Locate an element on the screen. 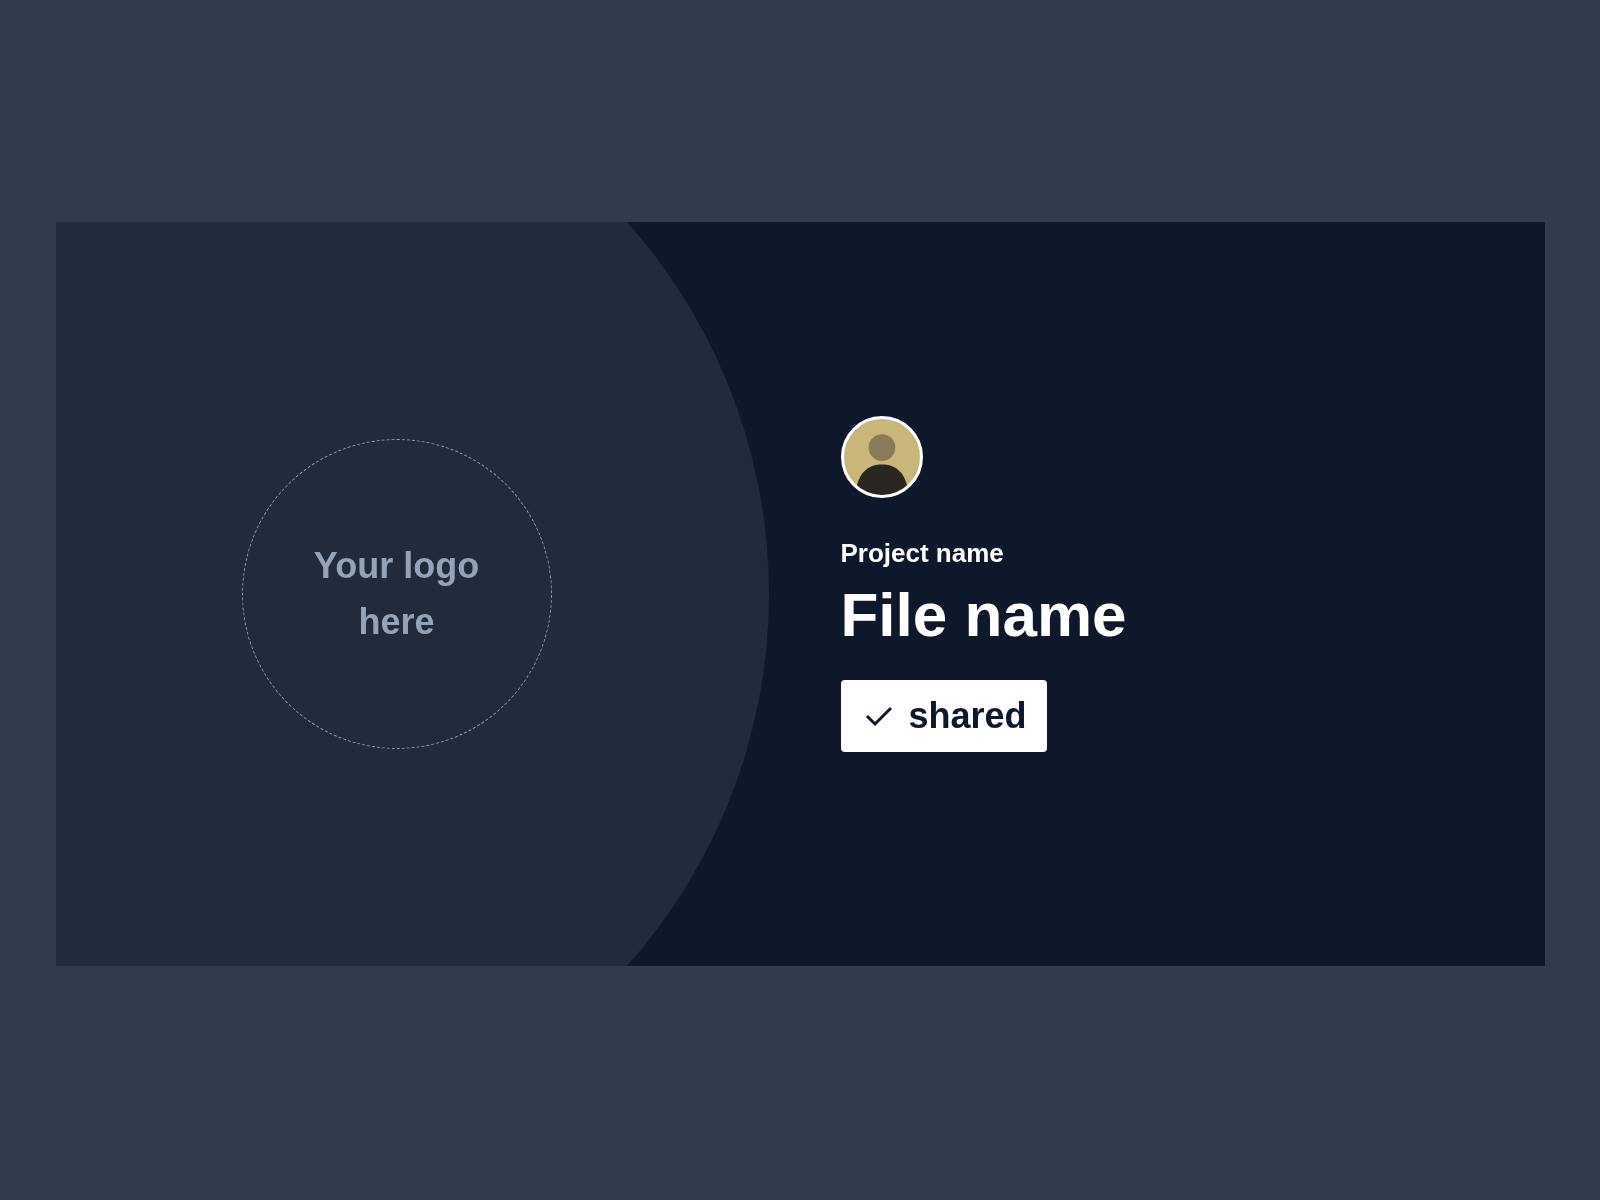  logo-placeholder-text: Your logo here is located at coordinates (396, 594).